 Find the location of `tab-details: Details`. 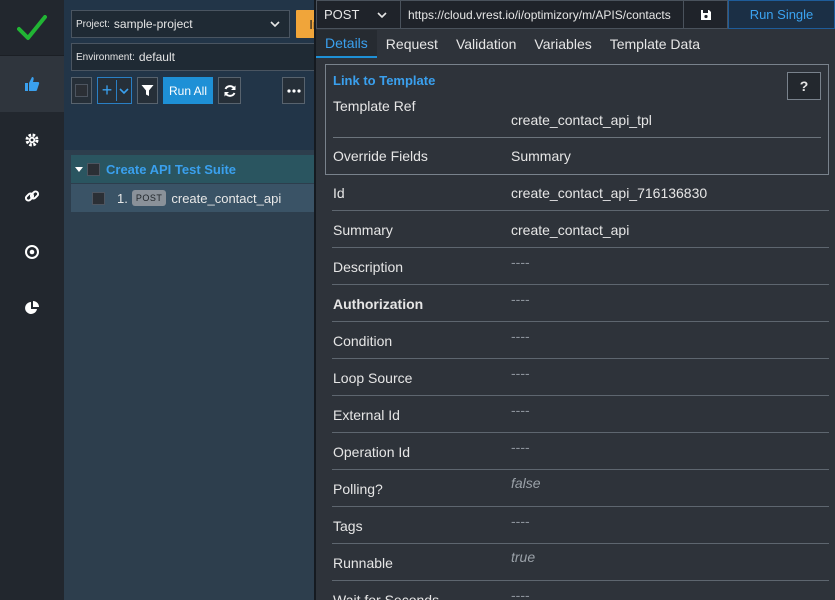

tab-details: Details is located at coordinates (346, 44).